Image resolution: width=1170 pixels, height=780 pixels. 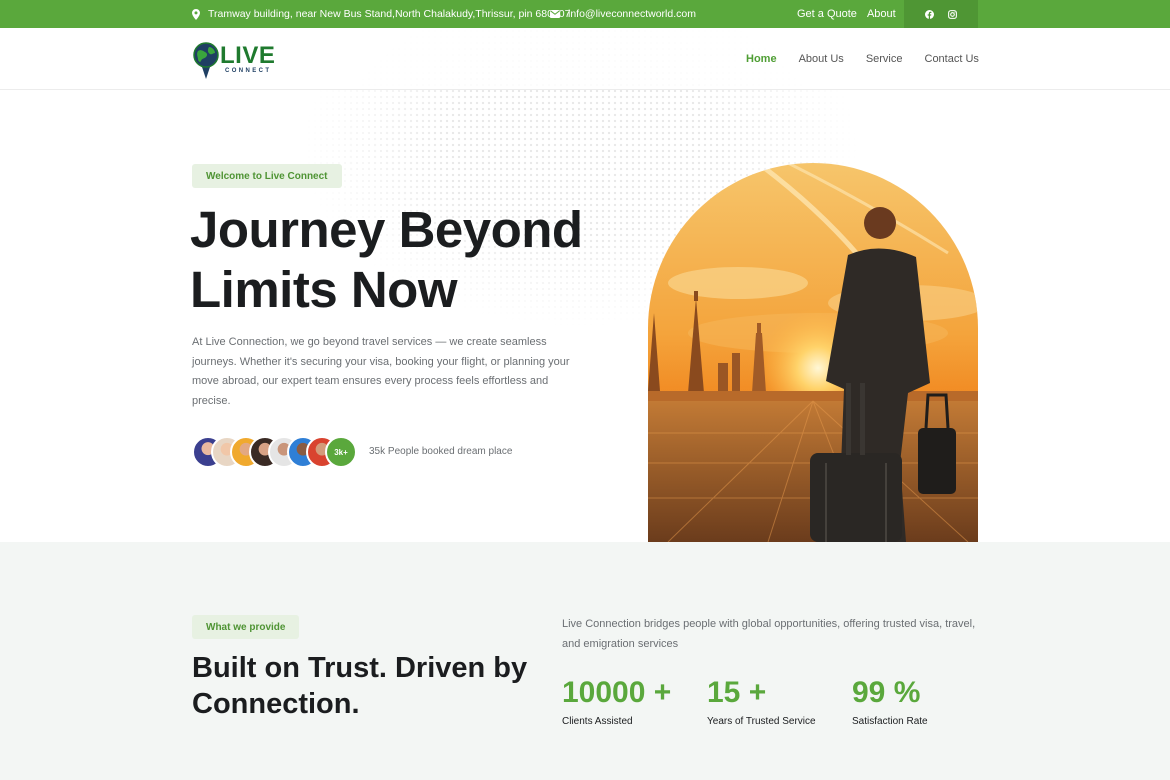 I want to click on hero-title-line-2: Limits Now, so click(x=324, y=289).